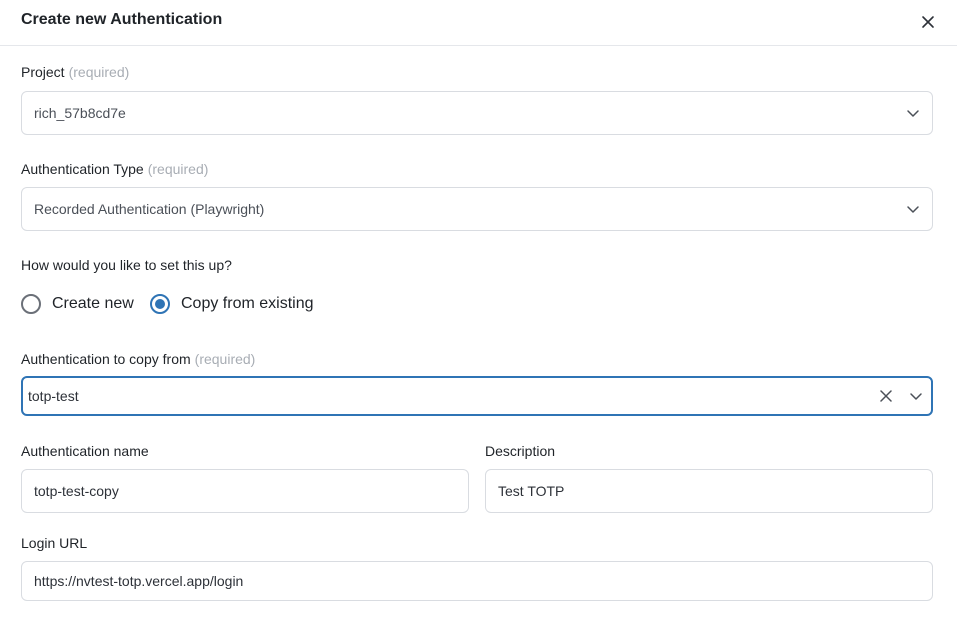 This screenshot has height=640, width=957. Describe the element at coordinates (477, 113) in the screenshot. I see `project-select: rich_57b8cd7e` at that location.